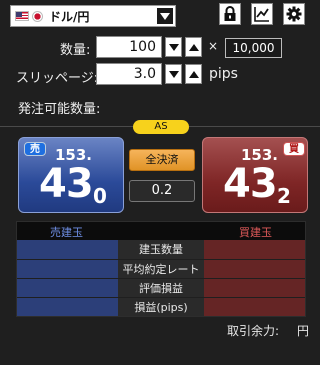  What do you see at coordinates (253, 331) in the screenshot?
I see `trading-margin-label: 取引余力:` at bounding box center [253, 331].